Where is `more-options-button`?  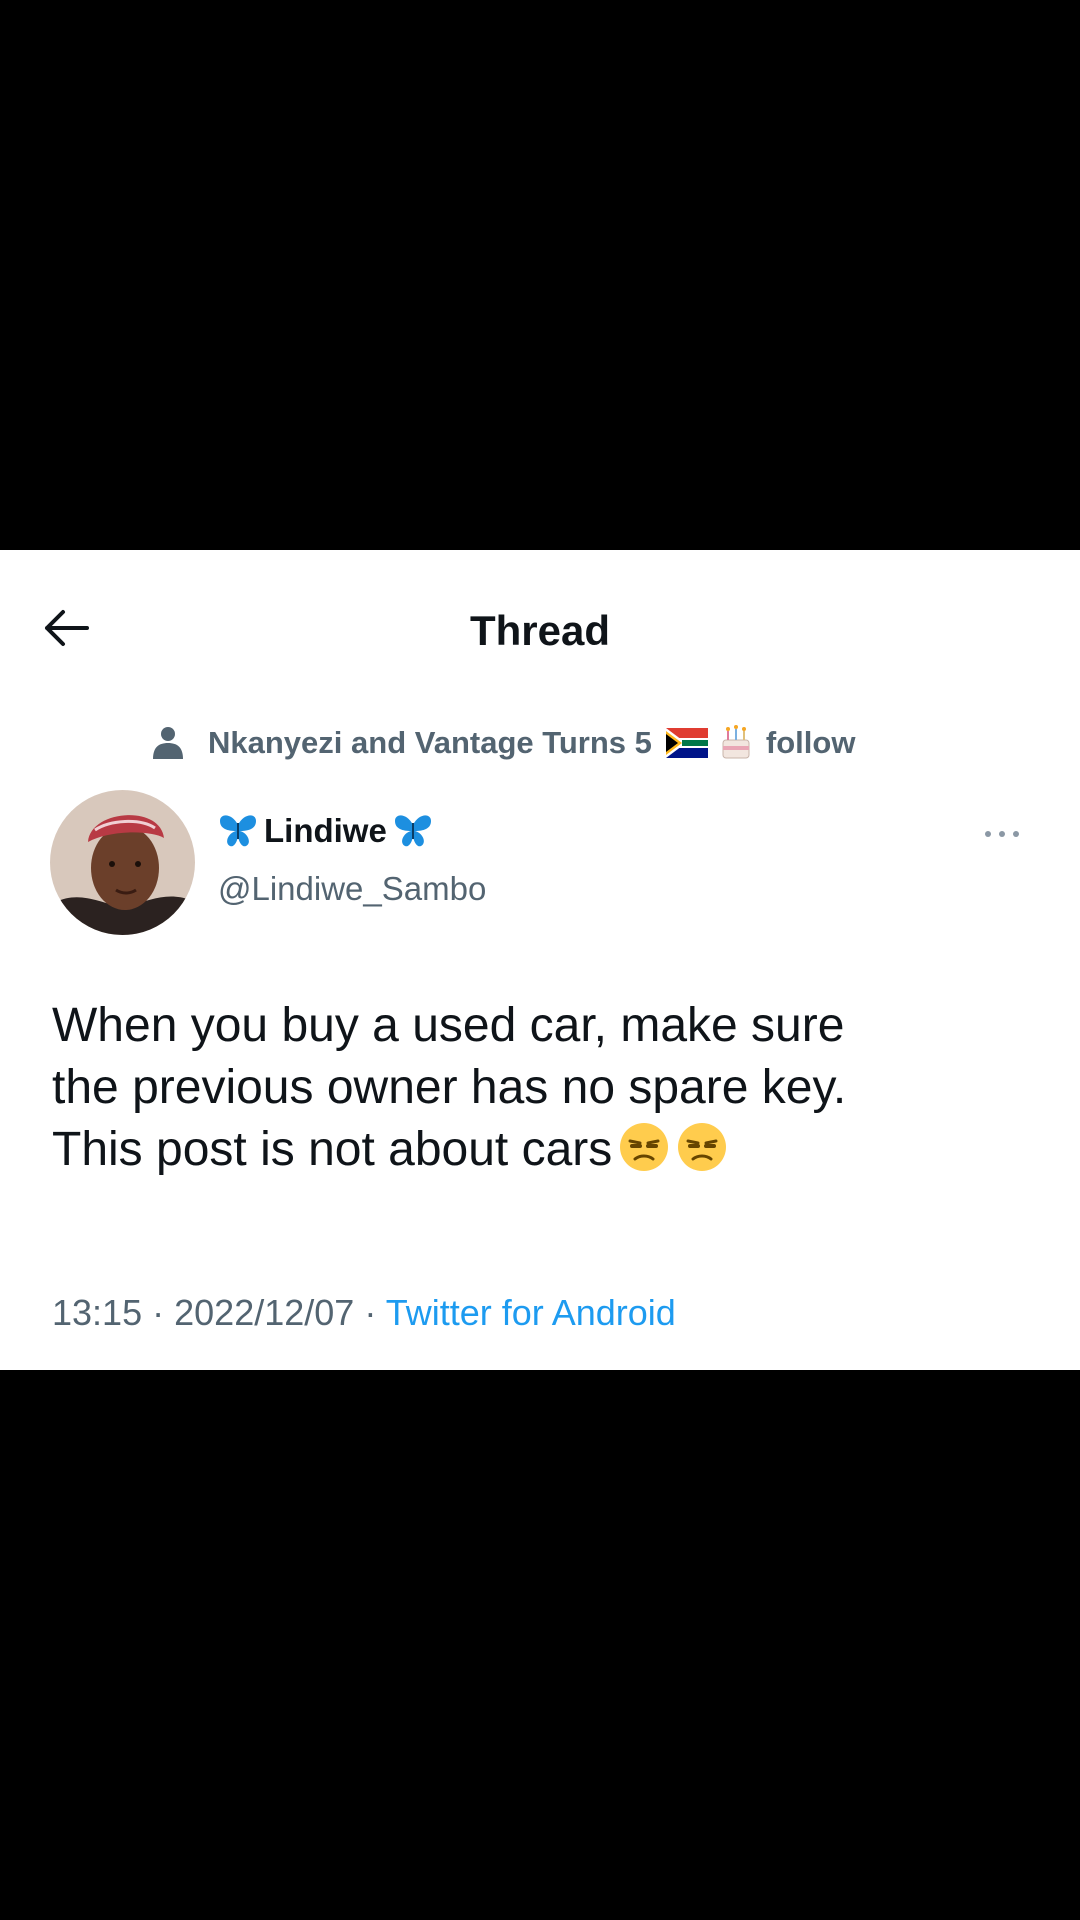 more-options-button is located at coordinates (1002, 835).